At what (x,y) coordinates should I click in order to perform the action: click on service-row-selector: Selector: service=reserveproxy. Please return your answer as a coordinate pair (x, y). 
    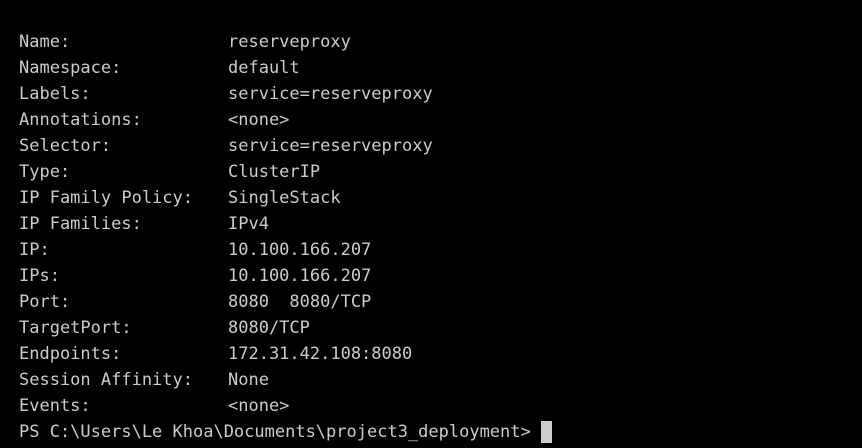
    Looking at the image, I should click on (440, 146).